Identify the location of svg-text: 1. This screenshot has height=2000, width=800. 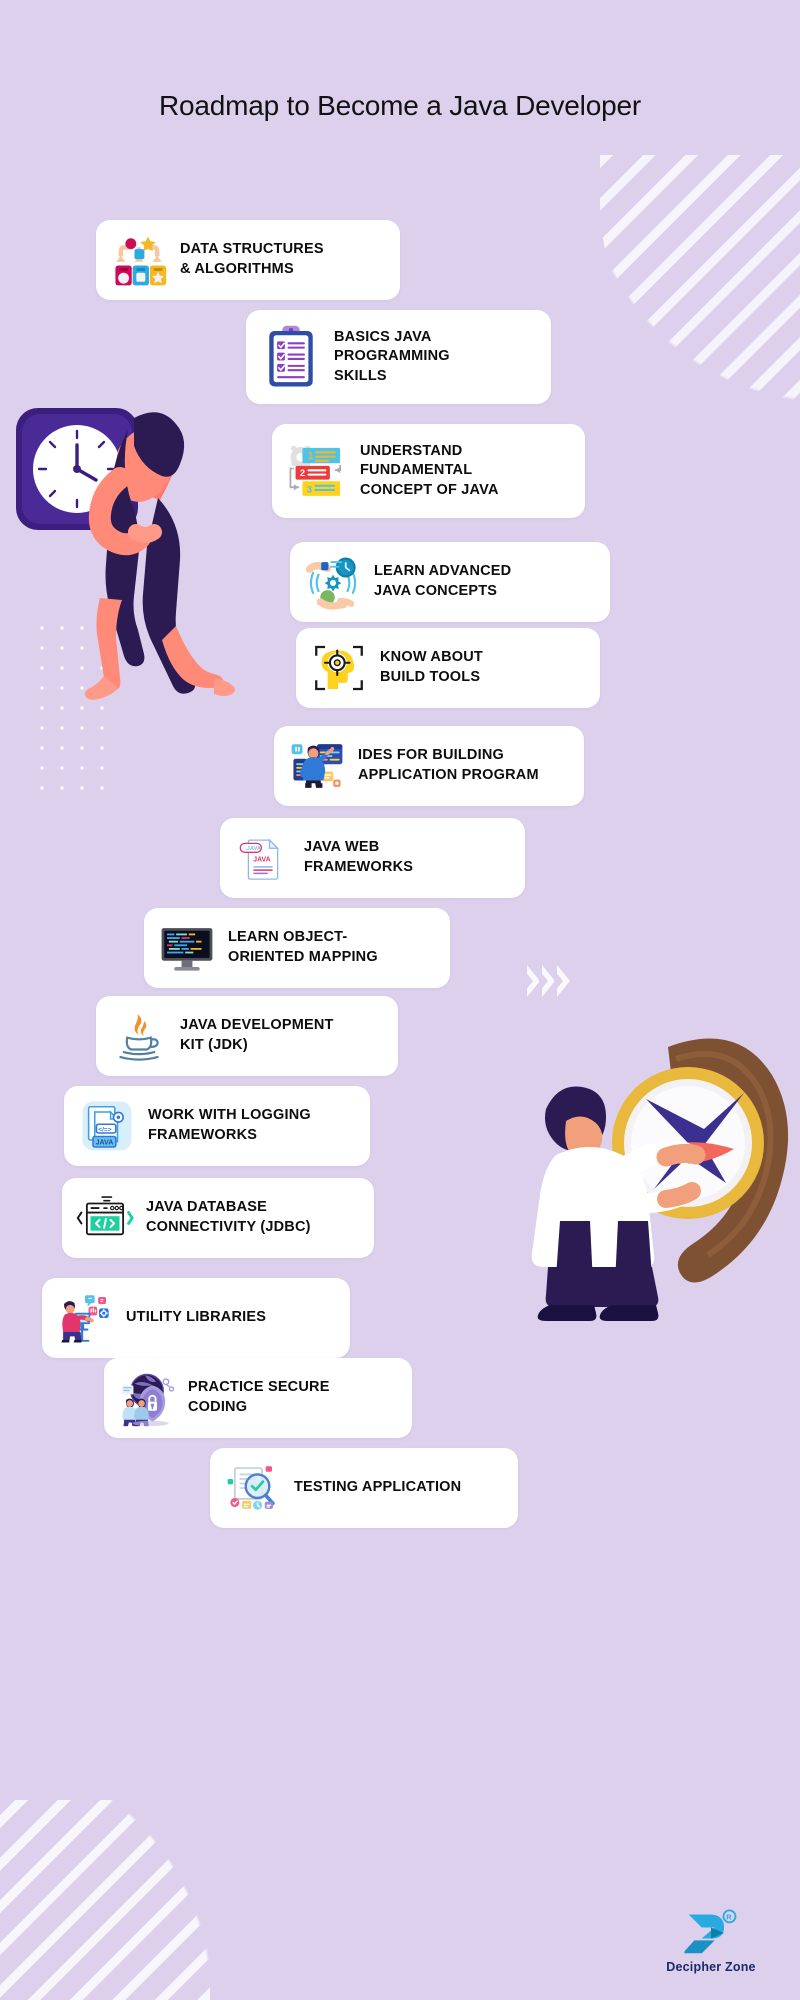
(311, 456).